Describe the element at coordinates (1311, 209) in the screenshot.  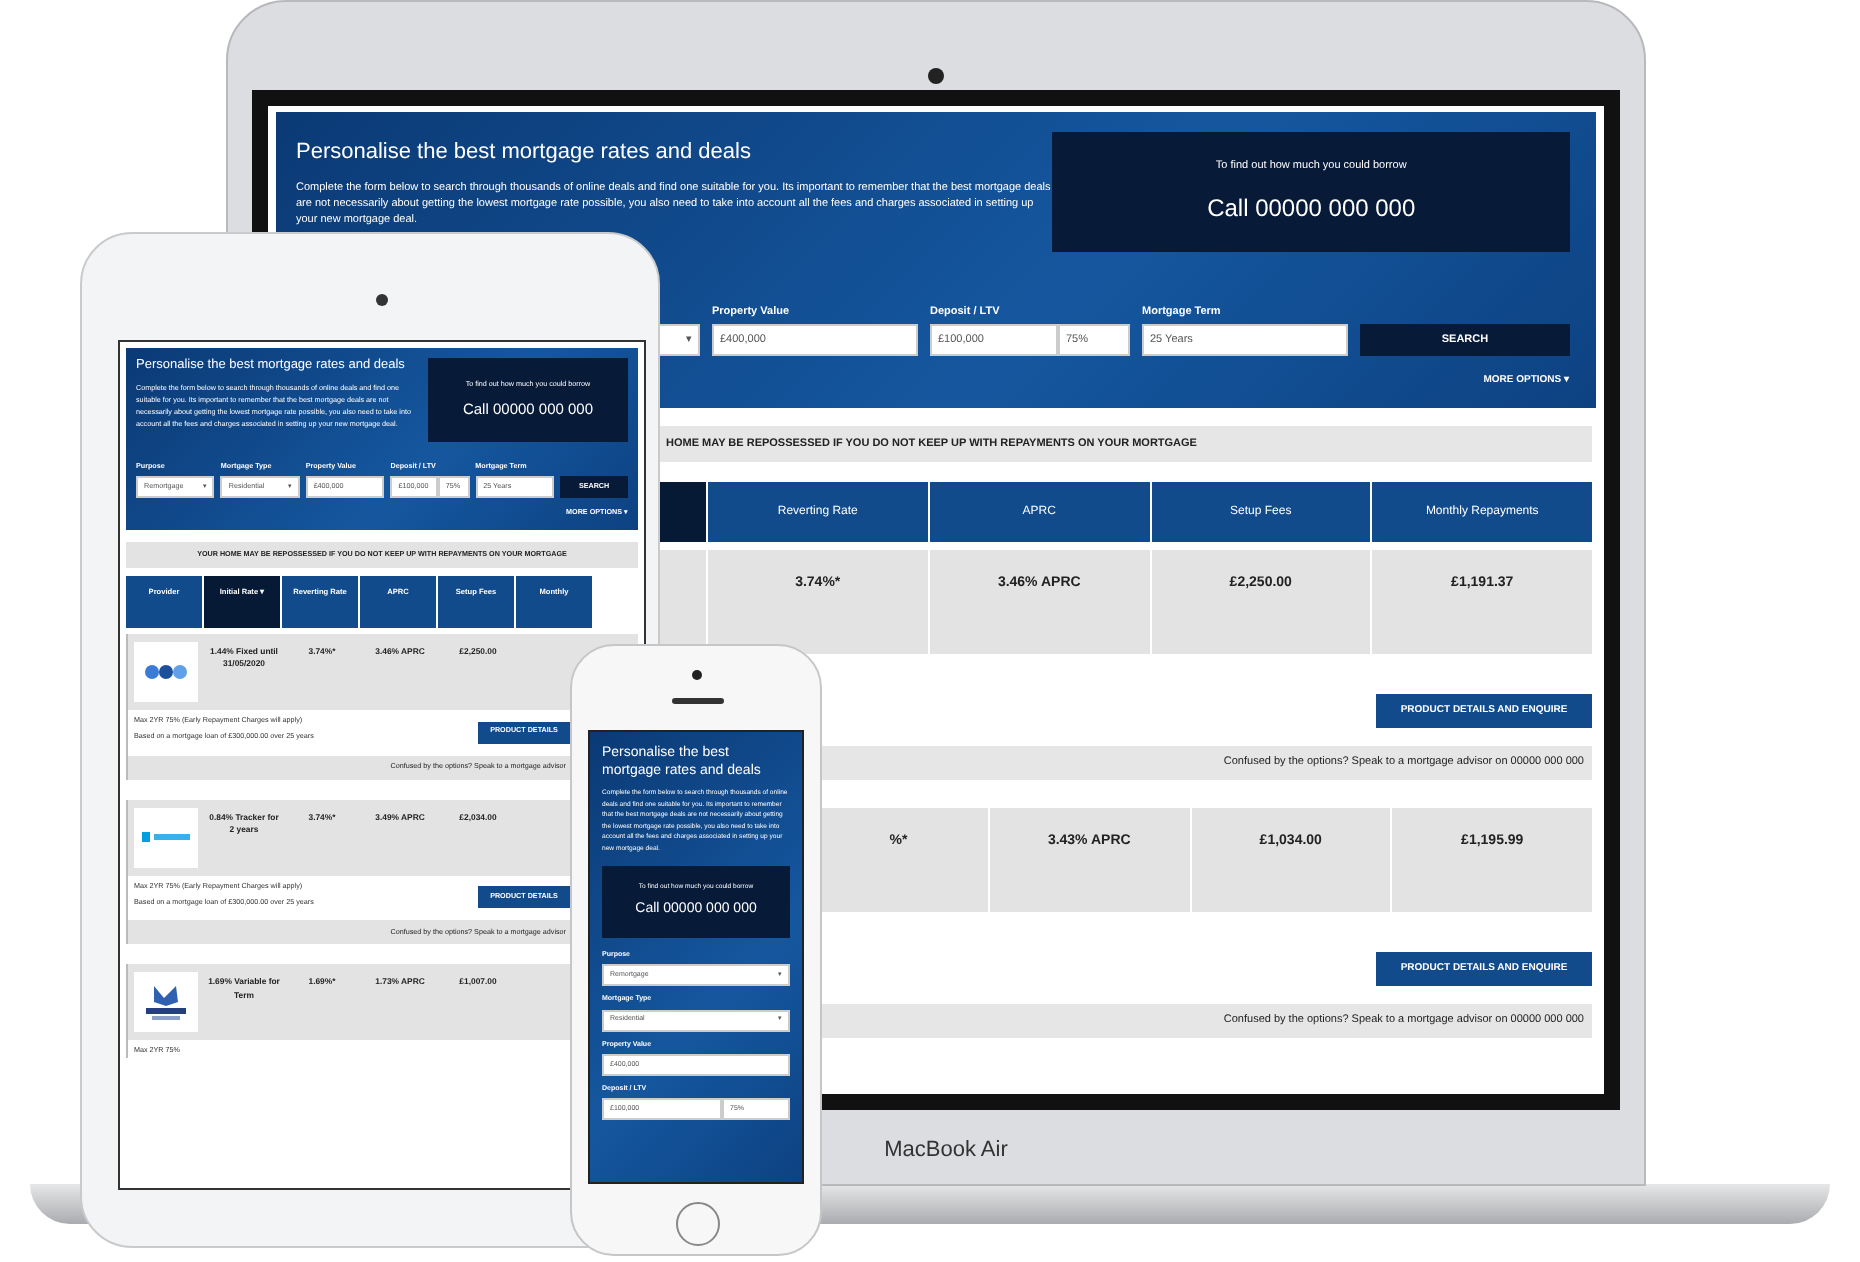
I see `phone-number: Call 00000 000 000` at that location.